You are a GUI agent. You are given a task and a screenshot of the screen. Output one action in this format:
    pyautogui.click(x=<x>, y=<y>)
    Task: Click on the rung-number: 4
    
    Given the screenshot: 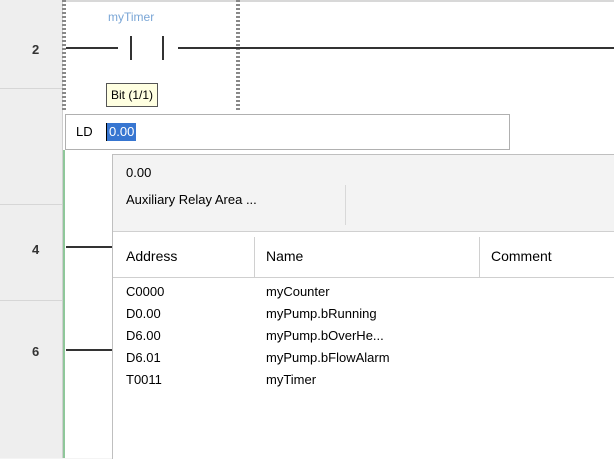 What is the action you would take?
    pyautogui.click(x=31, y=249)
    